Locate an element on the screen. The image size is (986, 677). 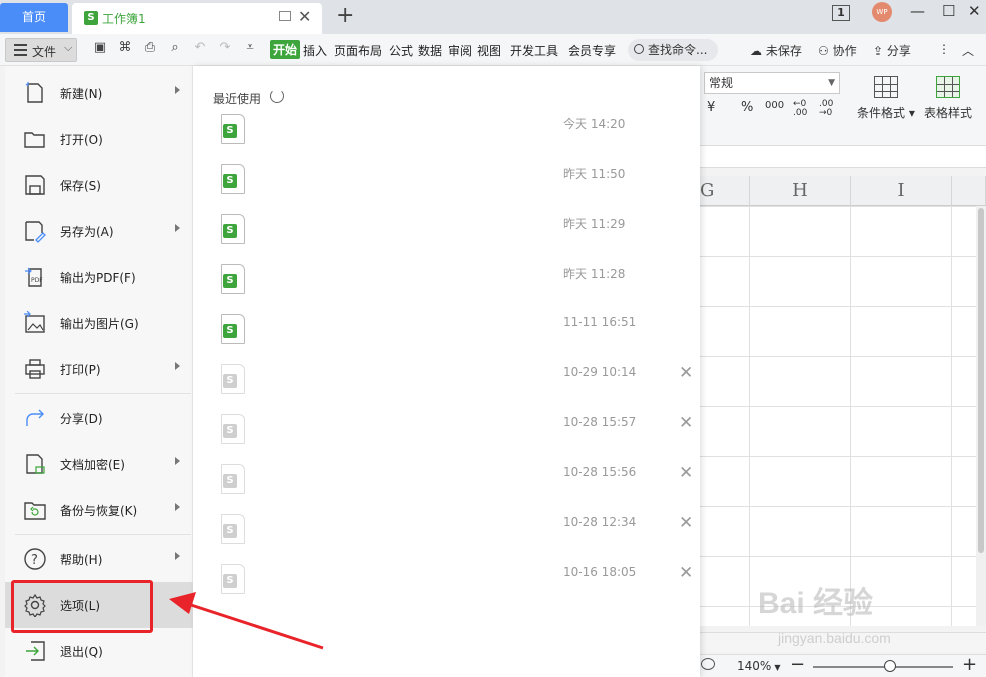
file-menu-button: 文件 ⌵ is located at coordinates (41, 50).